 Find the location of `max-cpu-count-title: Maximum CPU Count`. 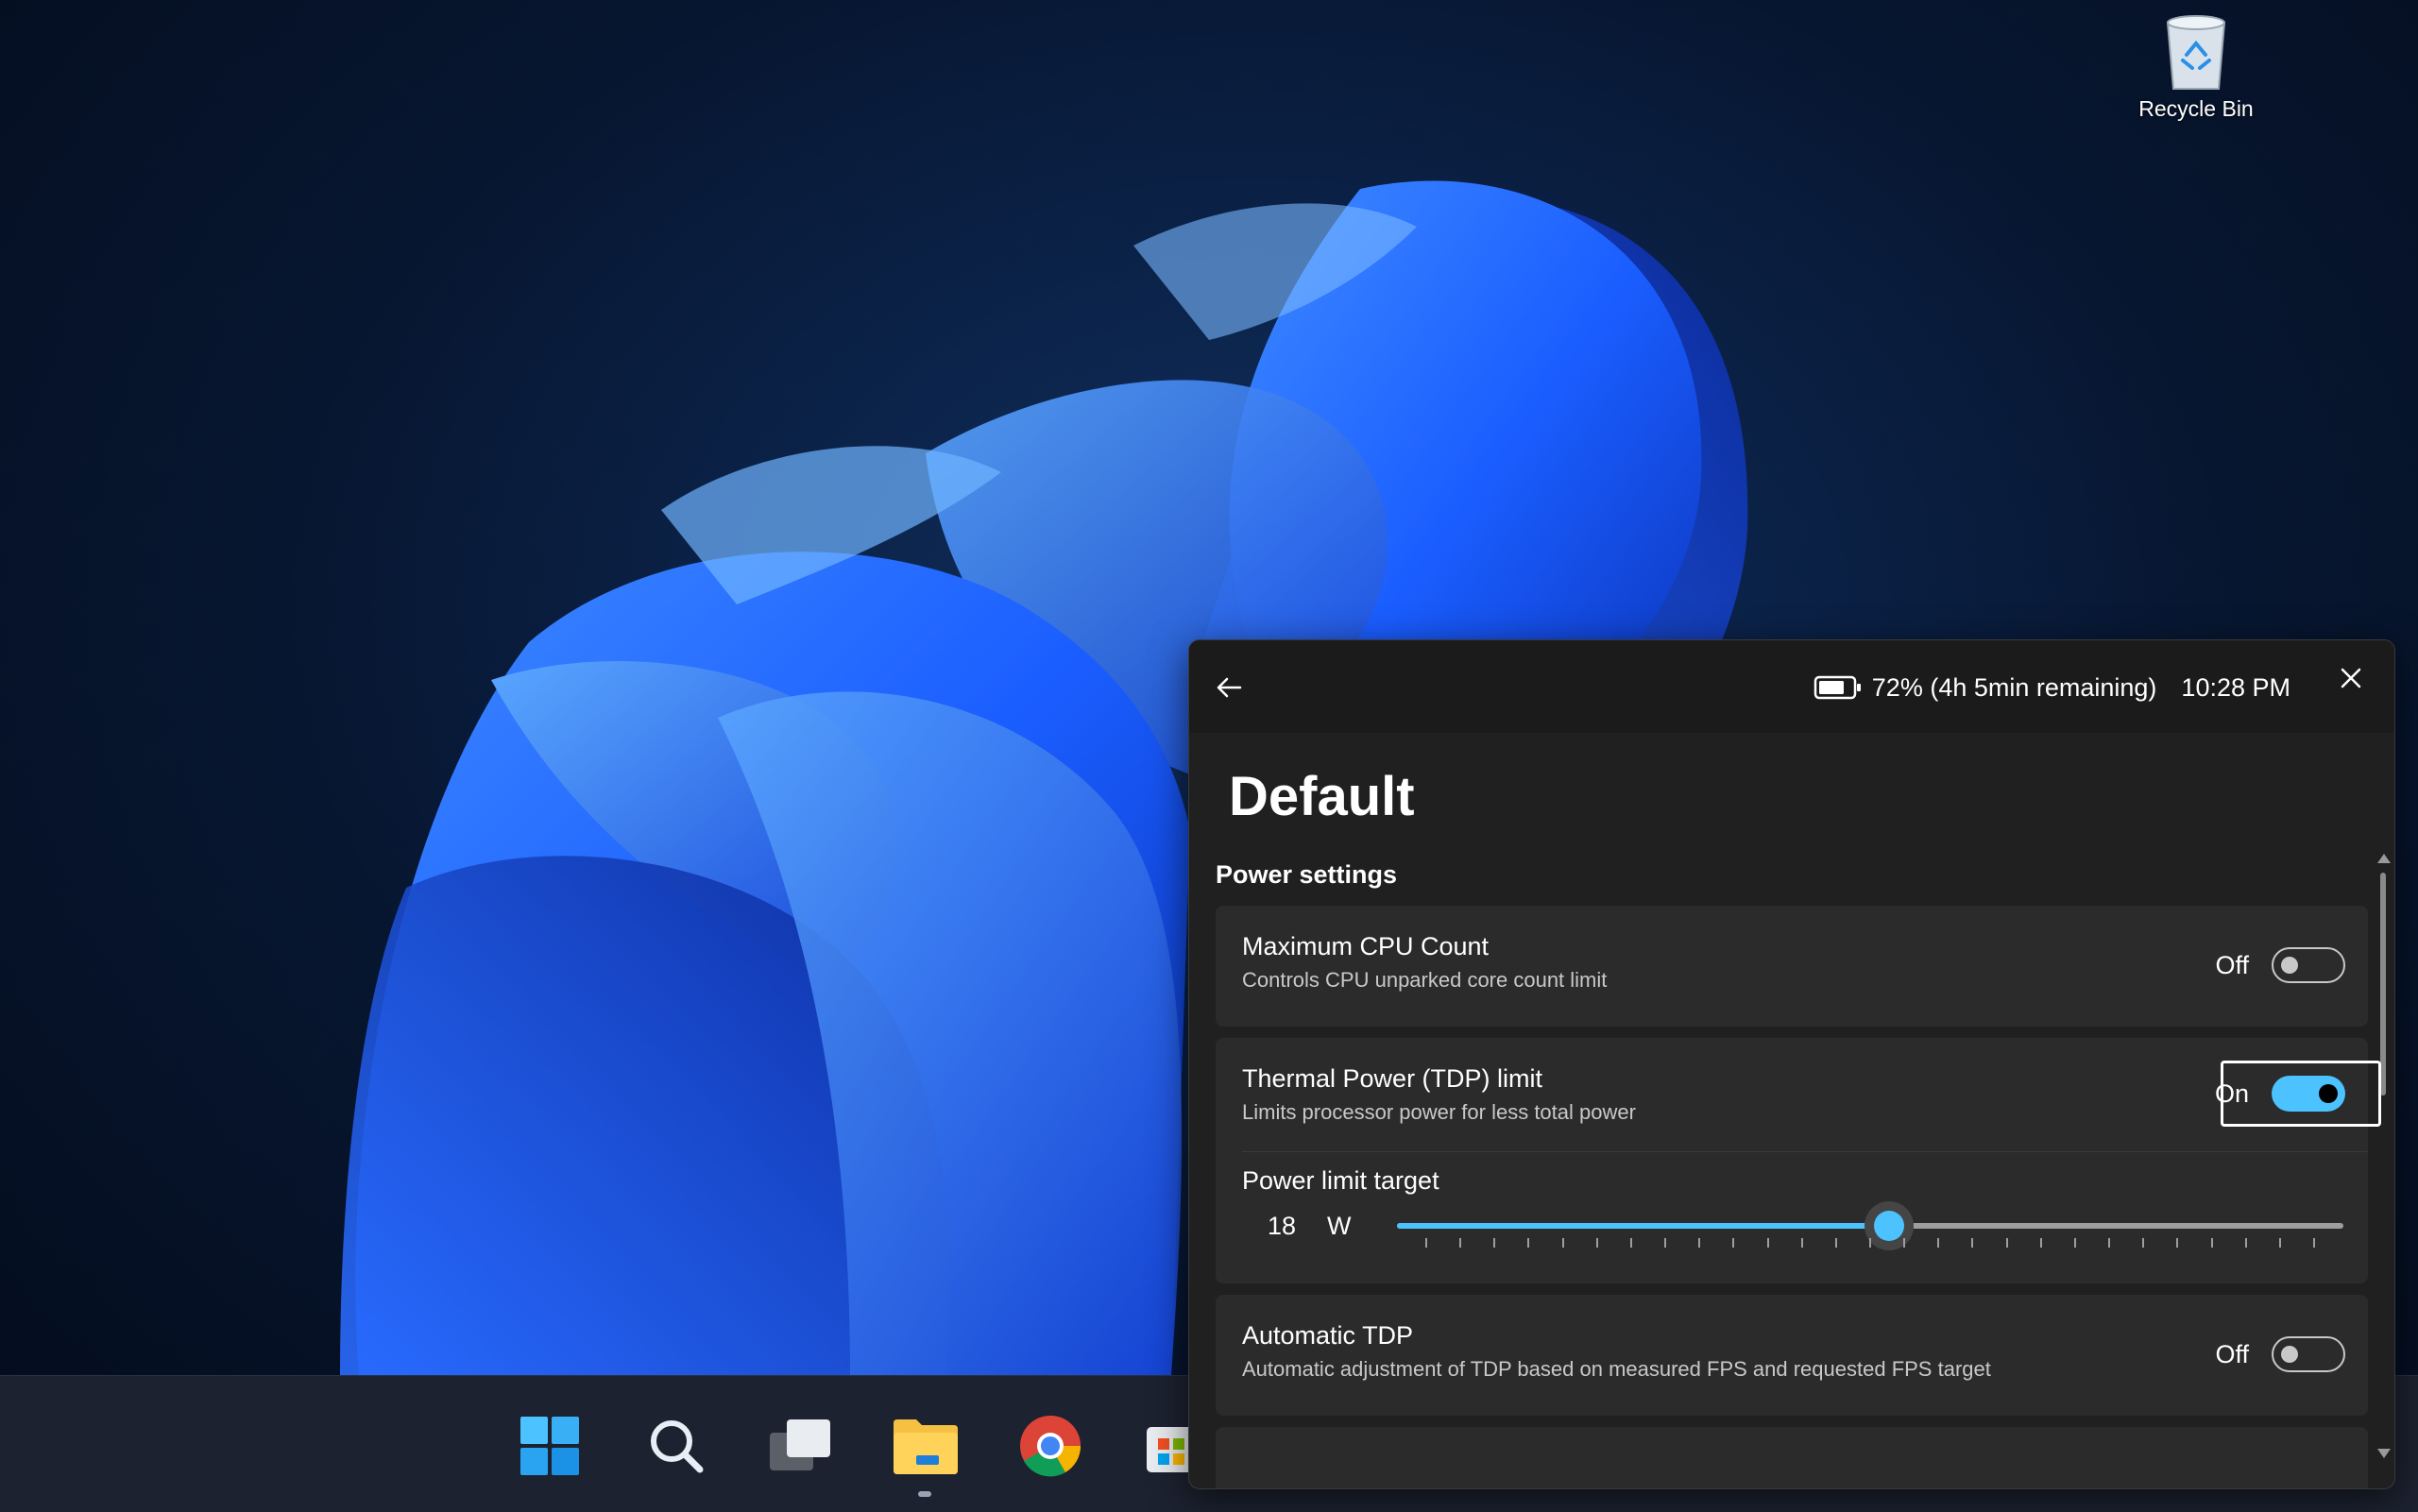

max-cpu-count-title: Maximum CPU Count is located at coordinates (1366, 946).